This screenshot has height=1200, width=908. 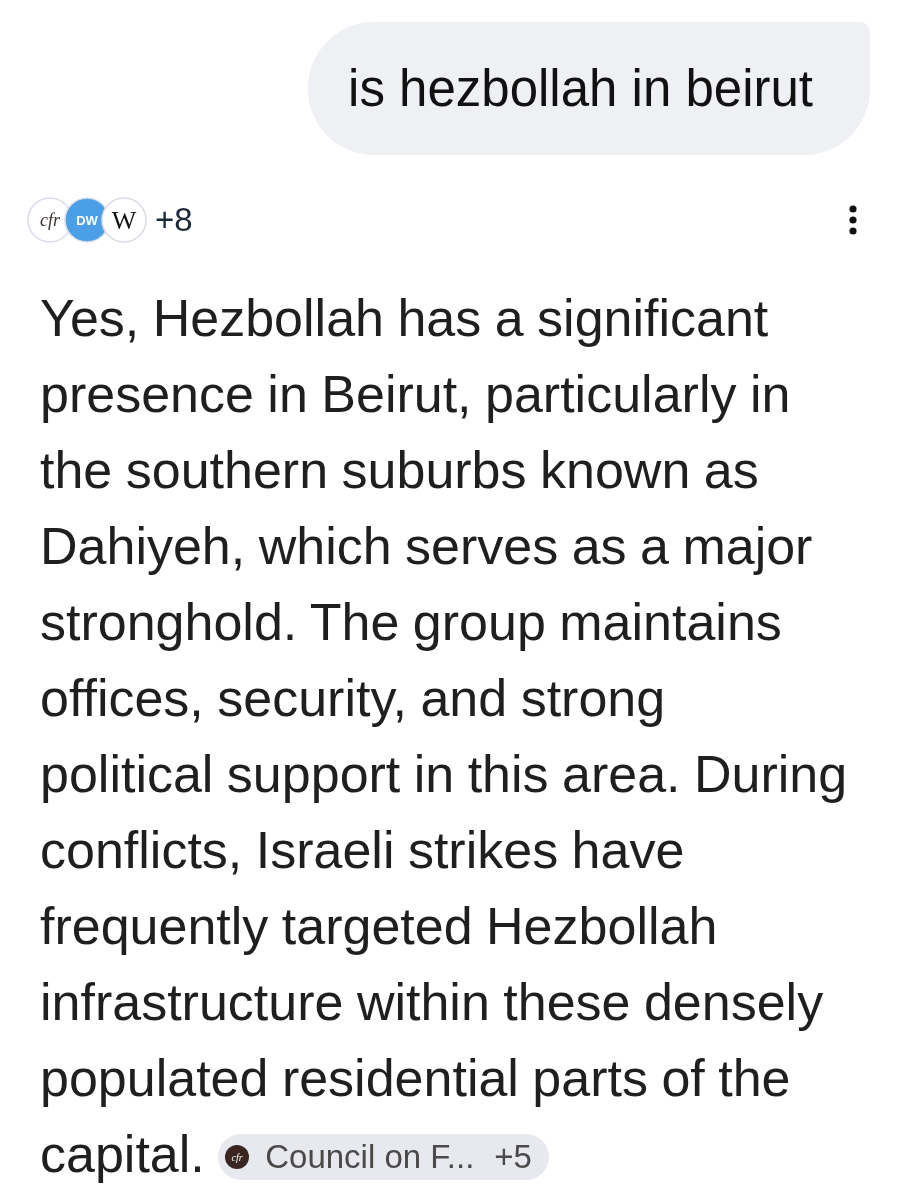 I want to click on source-logo-icon: cfr, so click(x=237, y=1157).